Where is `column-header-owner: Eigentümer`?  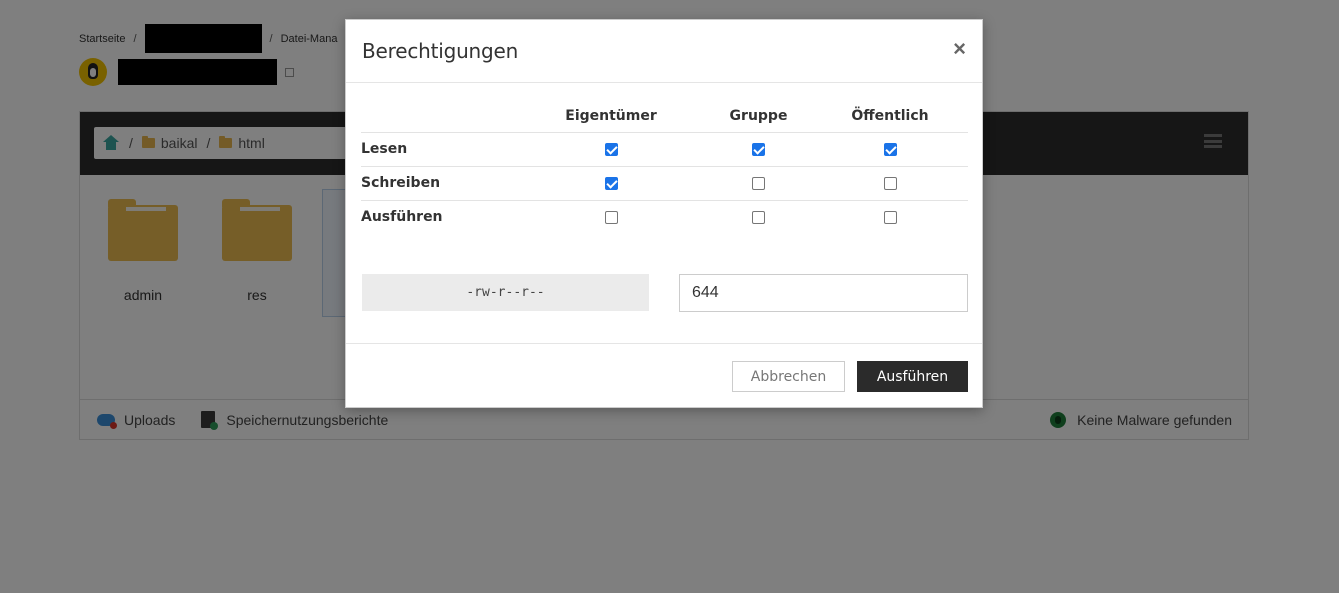 column-header-owner: Eigentümer is located at coordinates (611, 115).